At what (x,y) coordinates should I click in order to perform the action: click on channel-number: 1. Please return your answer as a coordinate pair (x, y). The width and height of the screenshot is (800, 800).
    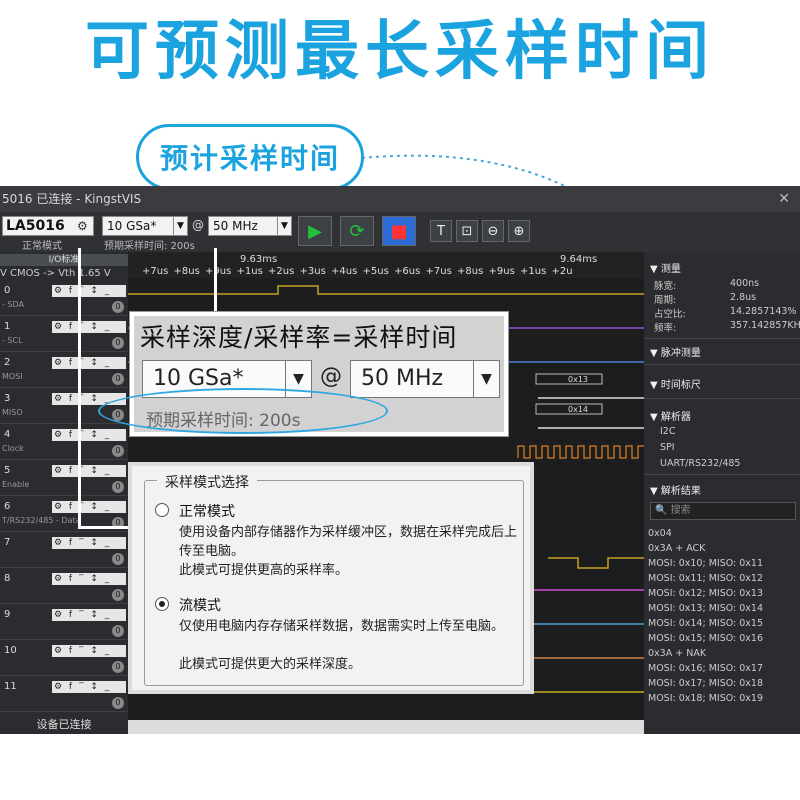
    Looking at the image, I should click on (7, 326).